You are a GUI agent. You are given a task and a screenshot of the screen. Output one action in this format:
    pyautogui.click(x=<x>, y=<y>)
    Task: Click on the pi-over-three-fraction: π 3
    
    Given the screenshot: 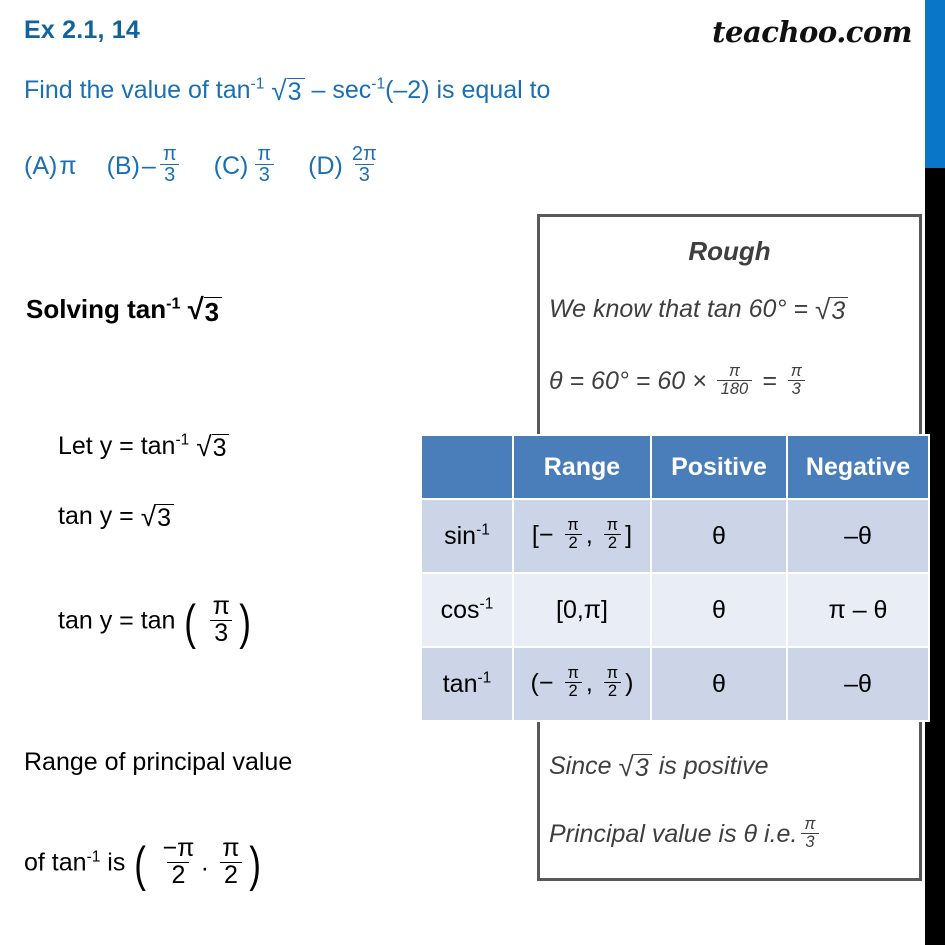 What is the action you would take?
    pyautogui.click(x=809, y=833)
    